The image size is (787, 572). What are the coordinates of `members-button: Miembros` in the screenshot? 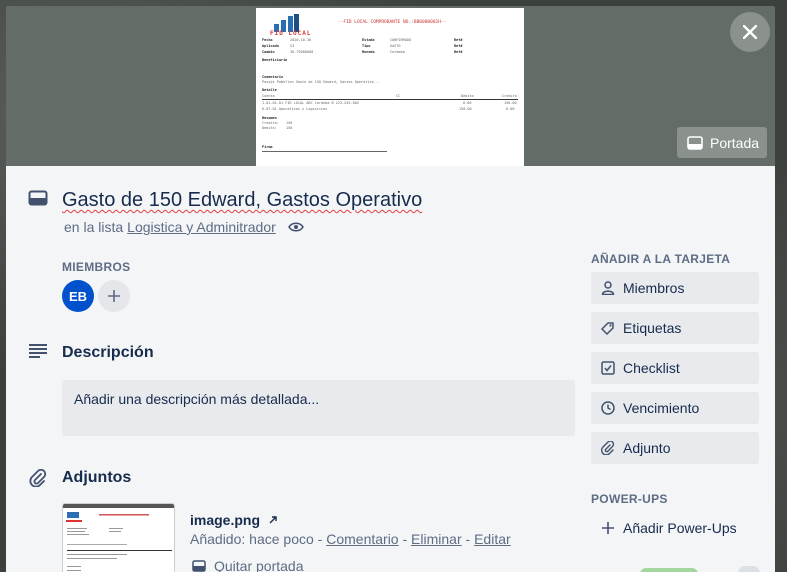 It's located at (675, 288).